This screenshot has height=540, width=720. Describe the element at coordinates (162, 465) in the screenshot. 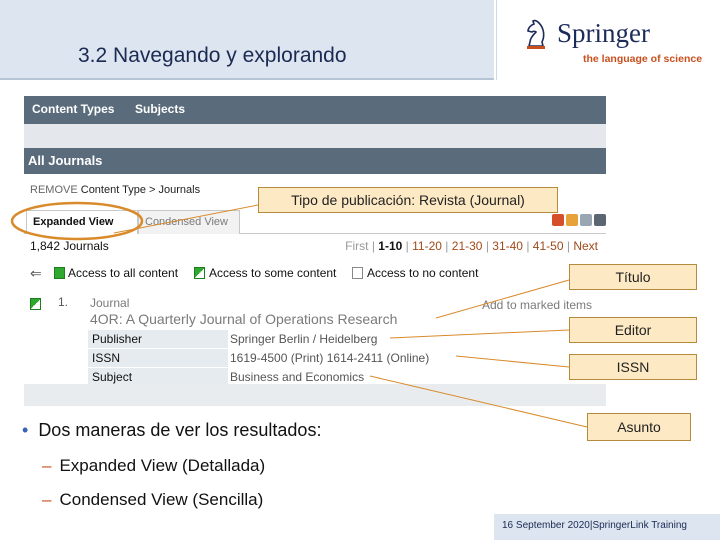

I see `bullet-sub-text: Expanded View (Detallada)` at that location.